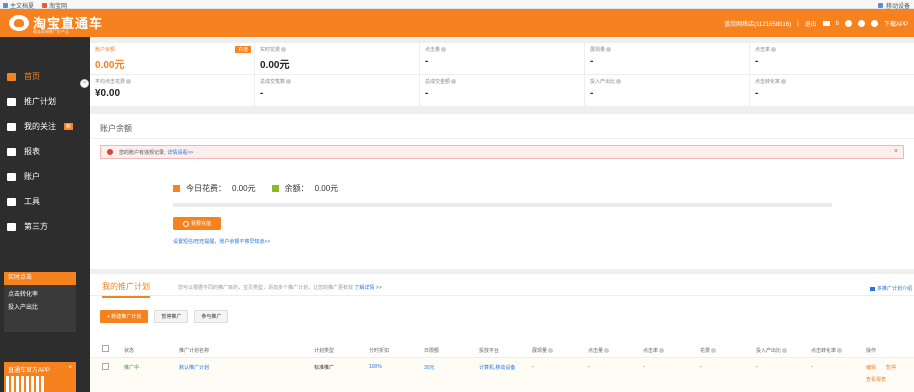 This screenshot has width=914, height=392. Describe the element at coordinates (69, 126) in the screenshot. I see `new-badge: 新` at that location.